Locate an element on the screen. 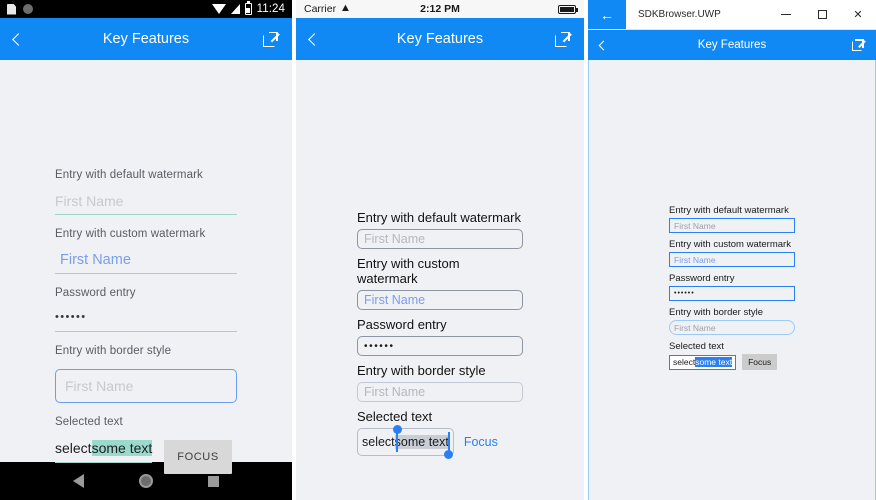 The height and width of the screenshot is (500, 876). android-navbar: Key Features is located at coordinates (146, 39).